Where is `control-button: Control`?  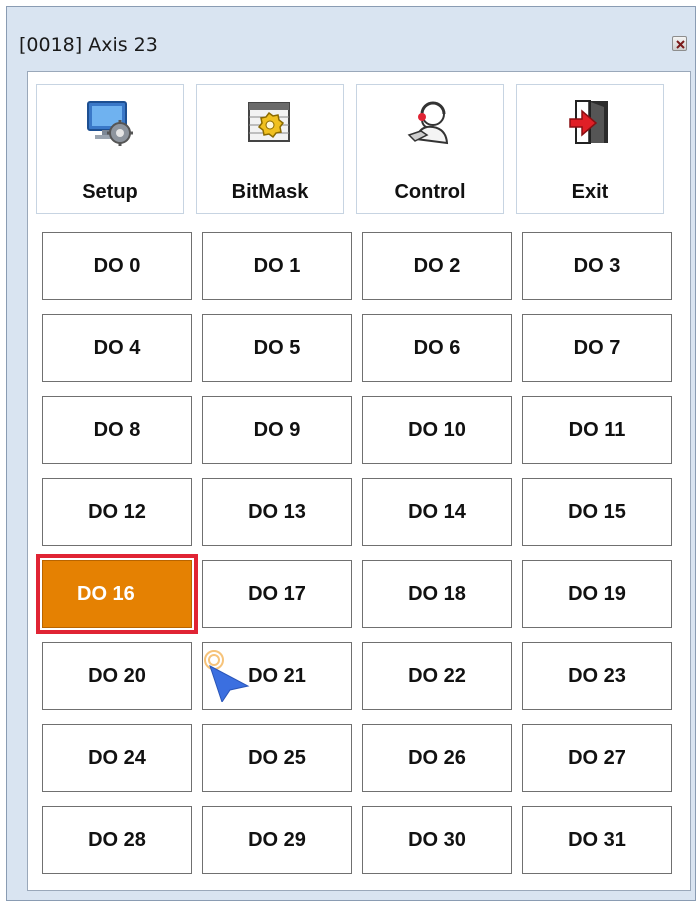 control-button: Control is located at coordinates (430, 149).